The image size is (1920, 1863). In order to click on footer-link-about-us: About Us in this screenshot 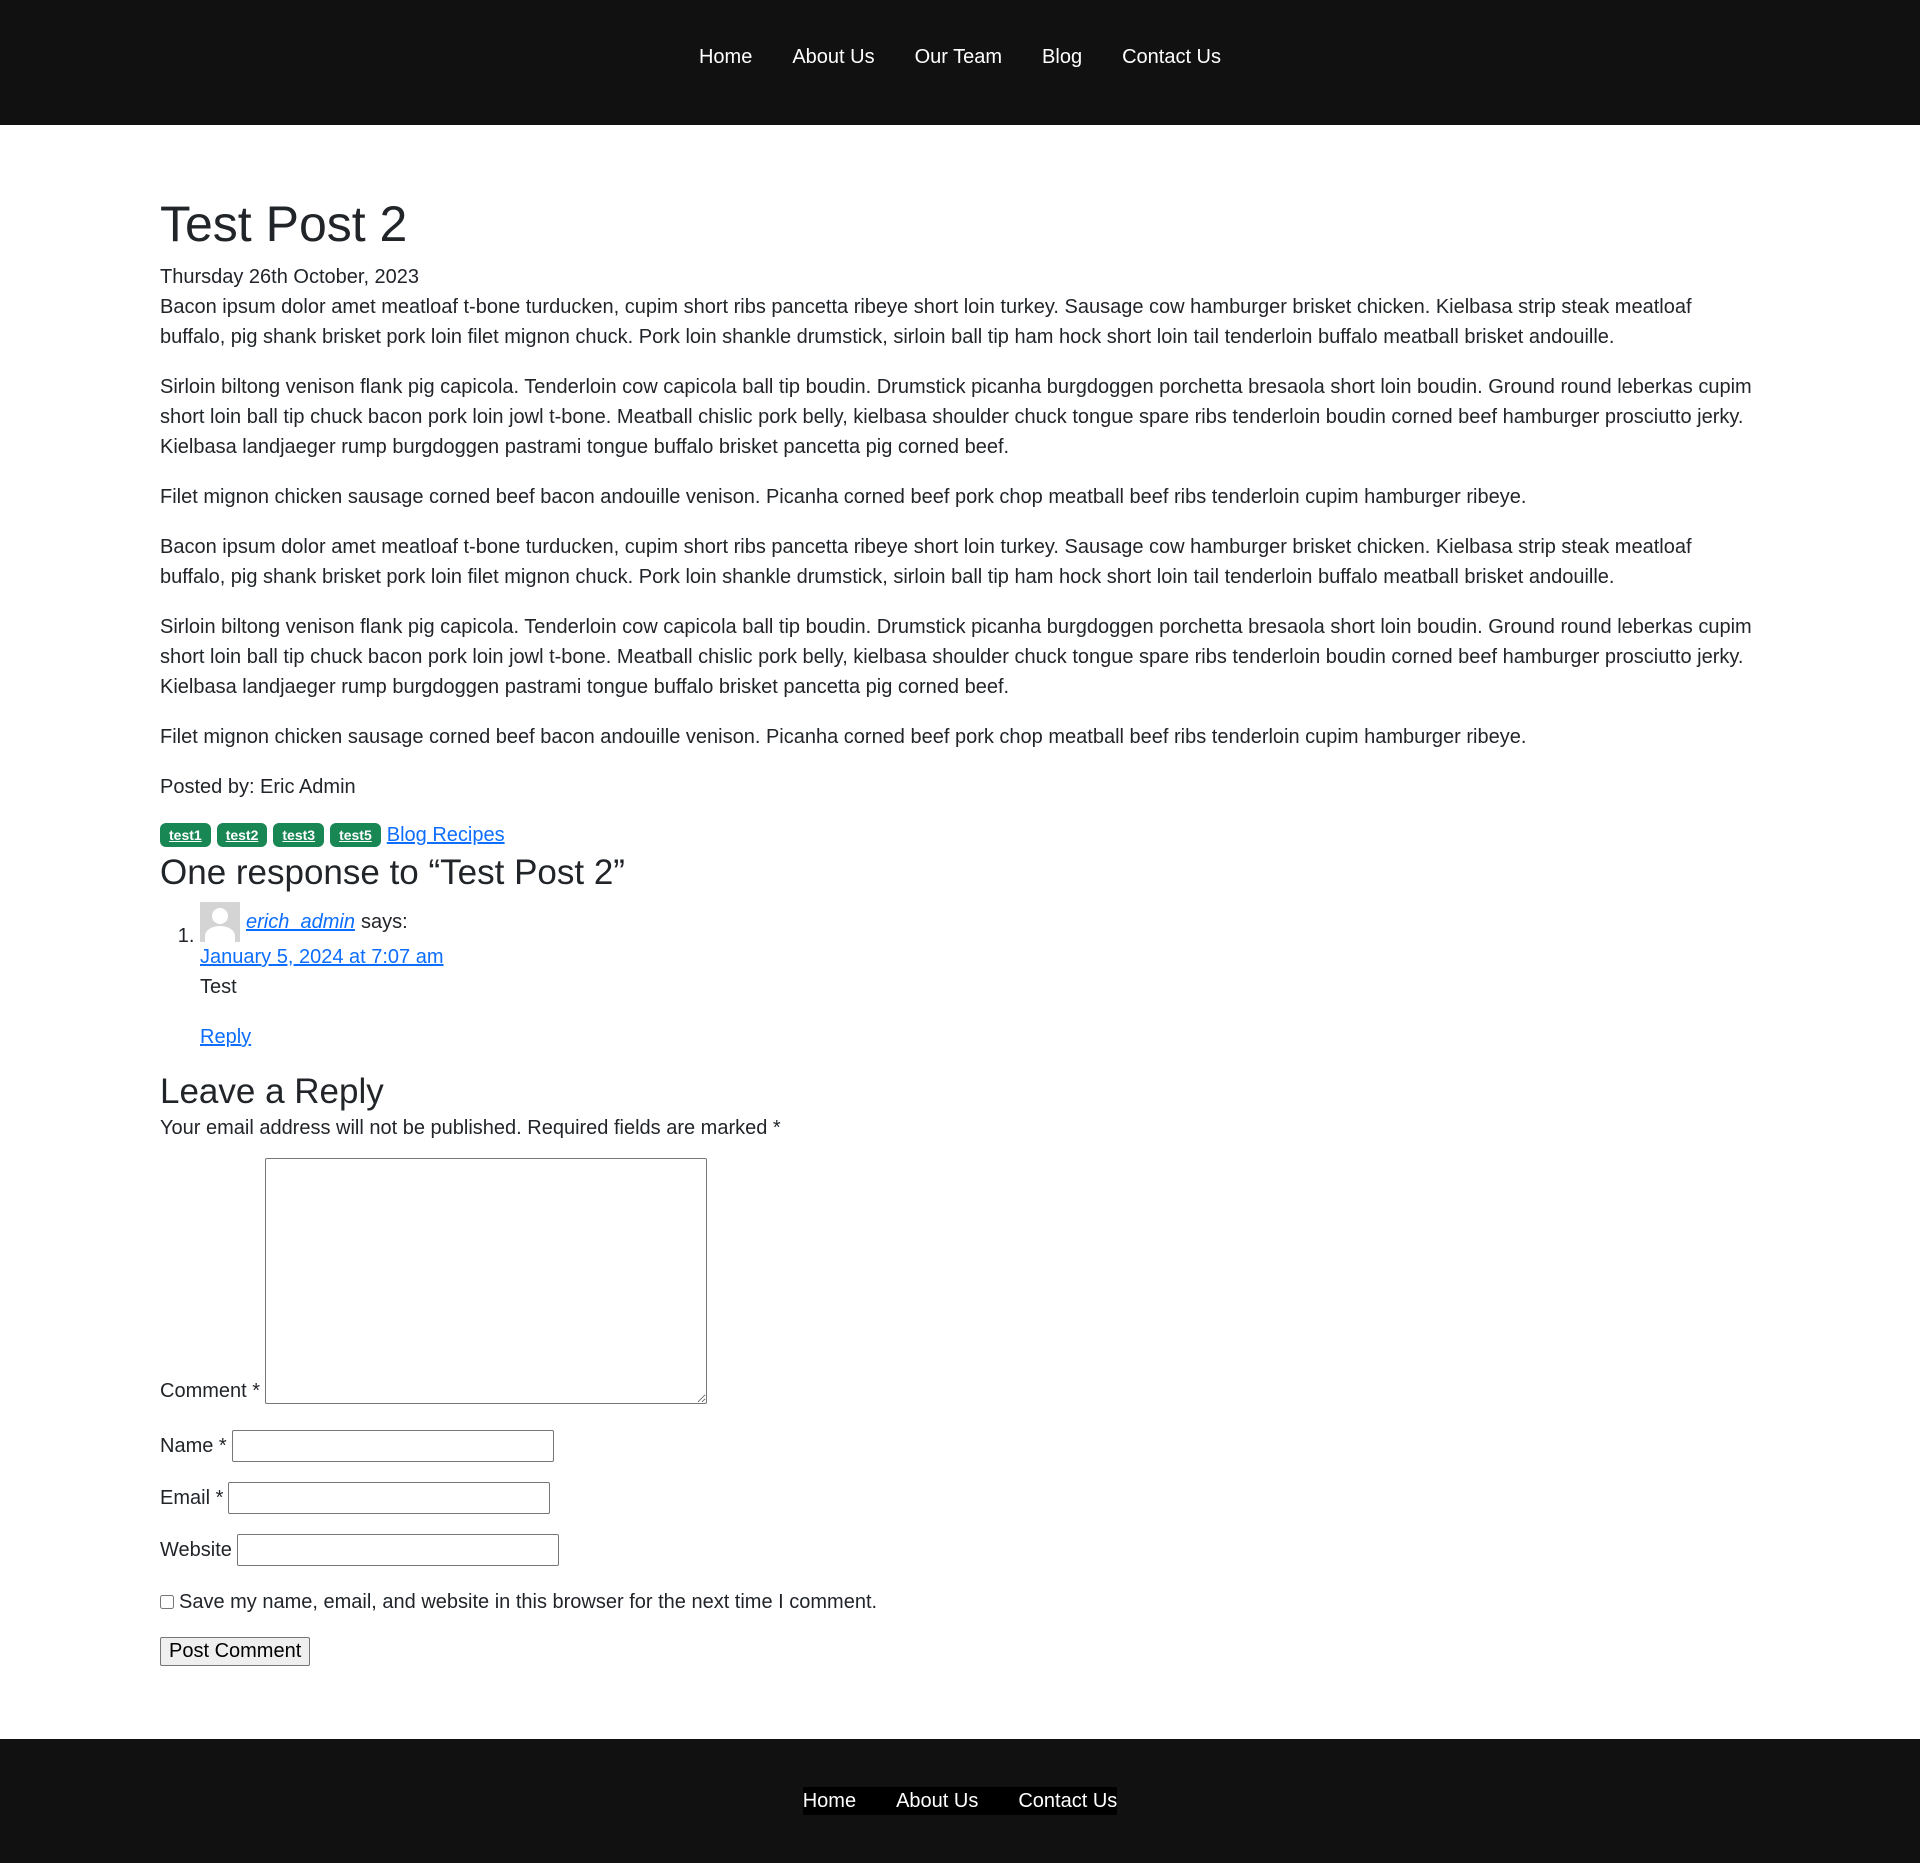, I will do `click(937, 1801)`.